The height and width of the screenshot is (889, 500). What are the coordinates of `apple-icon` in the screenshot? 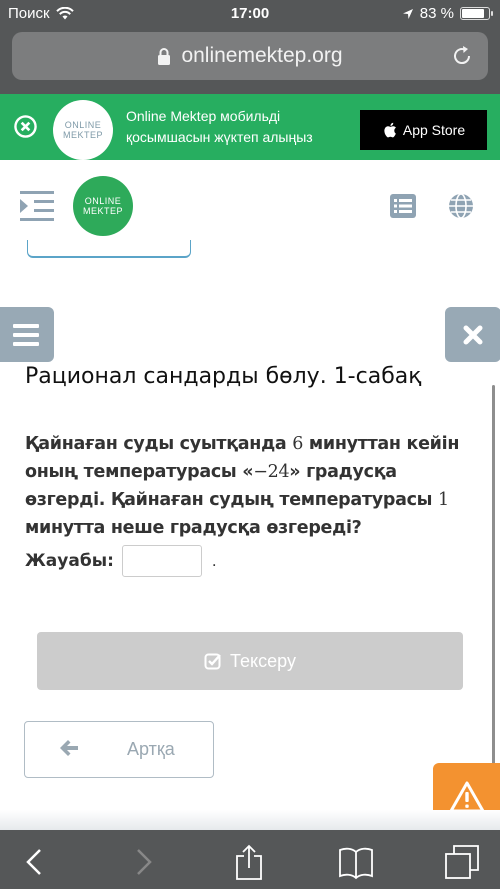 It's located at (390, 130).